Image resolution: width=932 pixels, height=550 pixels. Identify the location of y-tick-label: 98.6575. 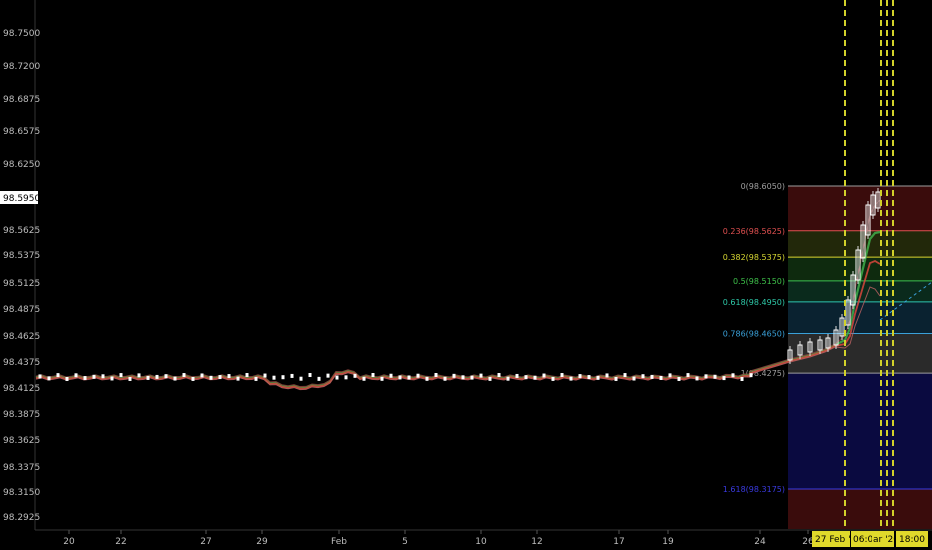
(21, 132).